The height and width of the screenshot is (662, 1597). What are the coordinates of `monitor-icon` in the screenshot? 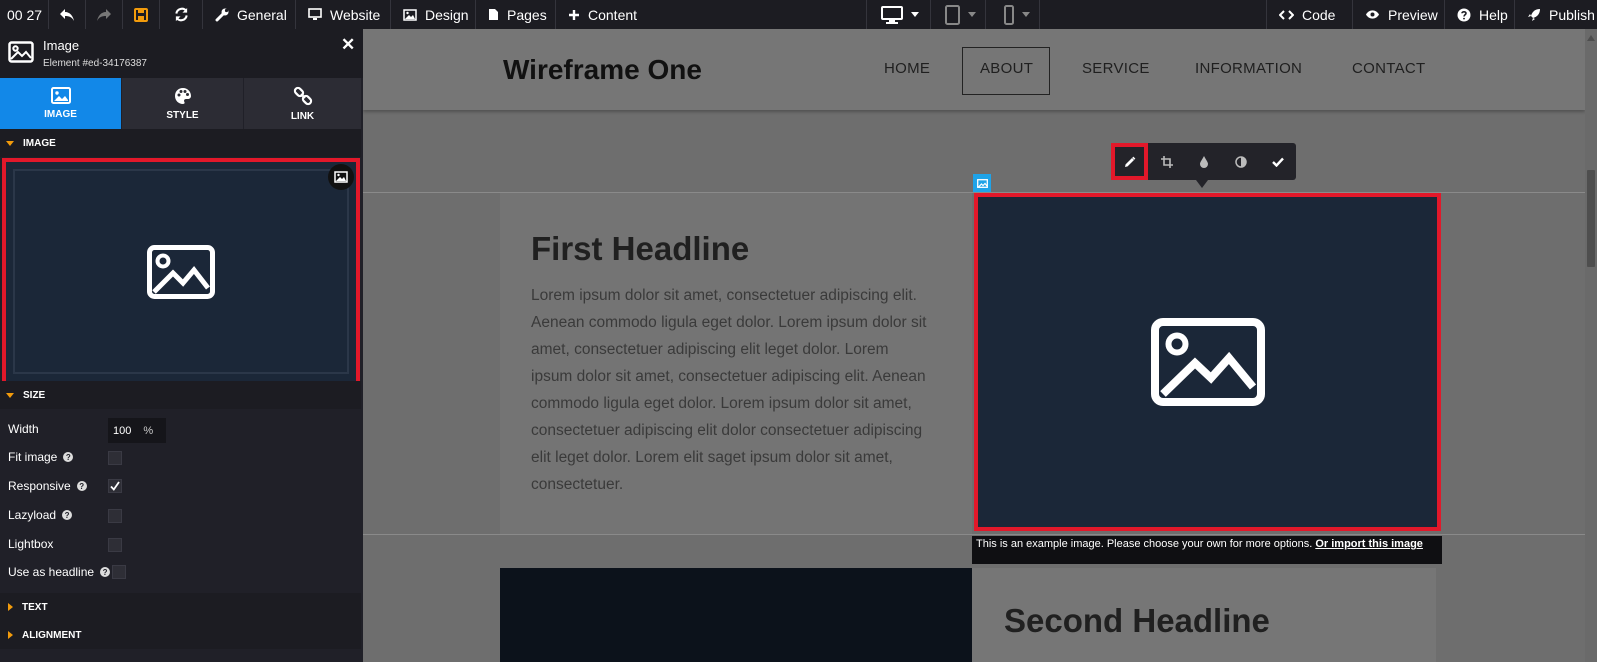 It's located at (315, 14).